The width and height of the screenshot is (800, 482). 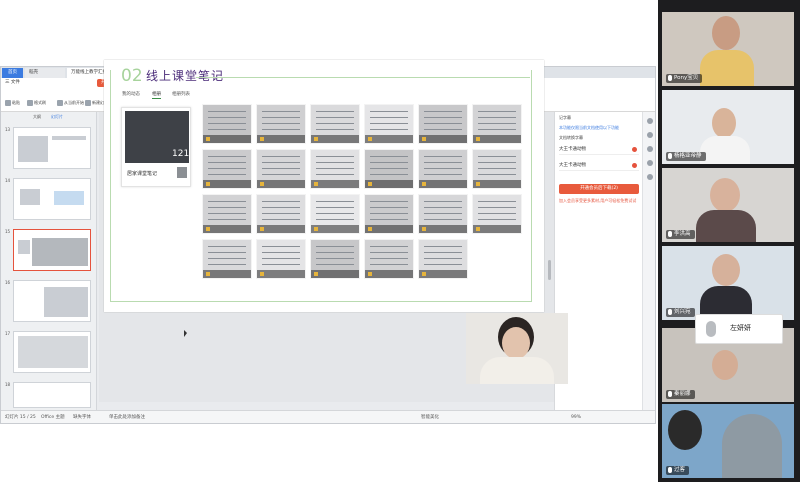 I want to click on paste-button: 粘贴, so click(x=12, y=103).